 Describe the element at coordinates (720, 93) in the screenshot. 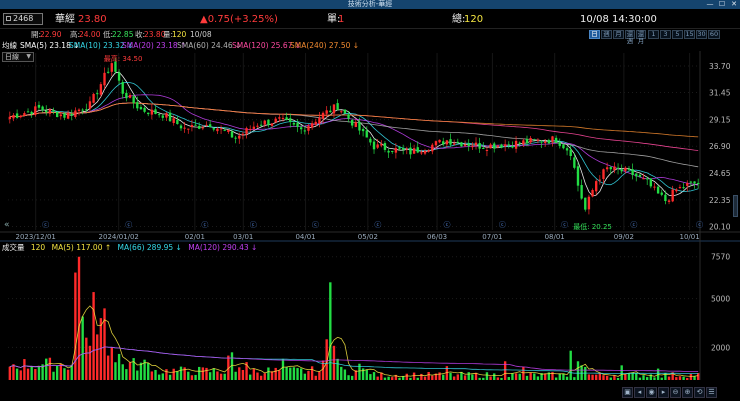

I see `price-tick-label: 31.45` at that location.